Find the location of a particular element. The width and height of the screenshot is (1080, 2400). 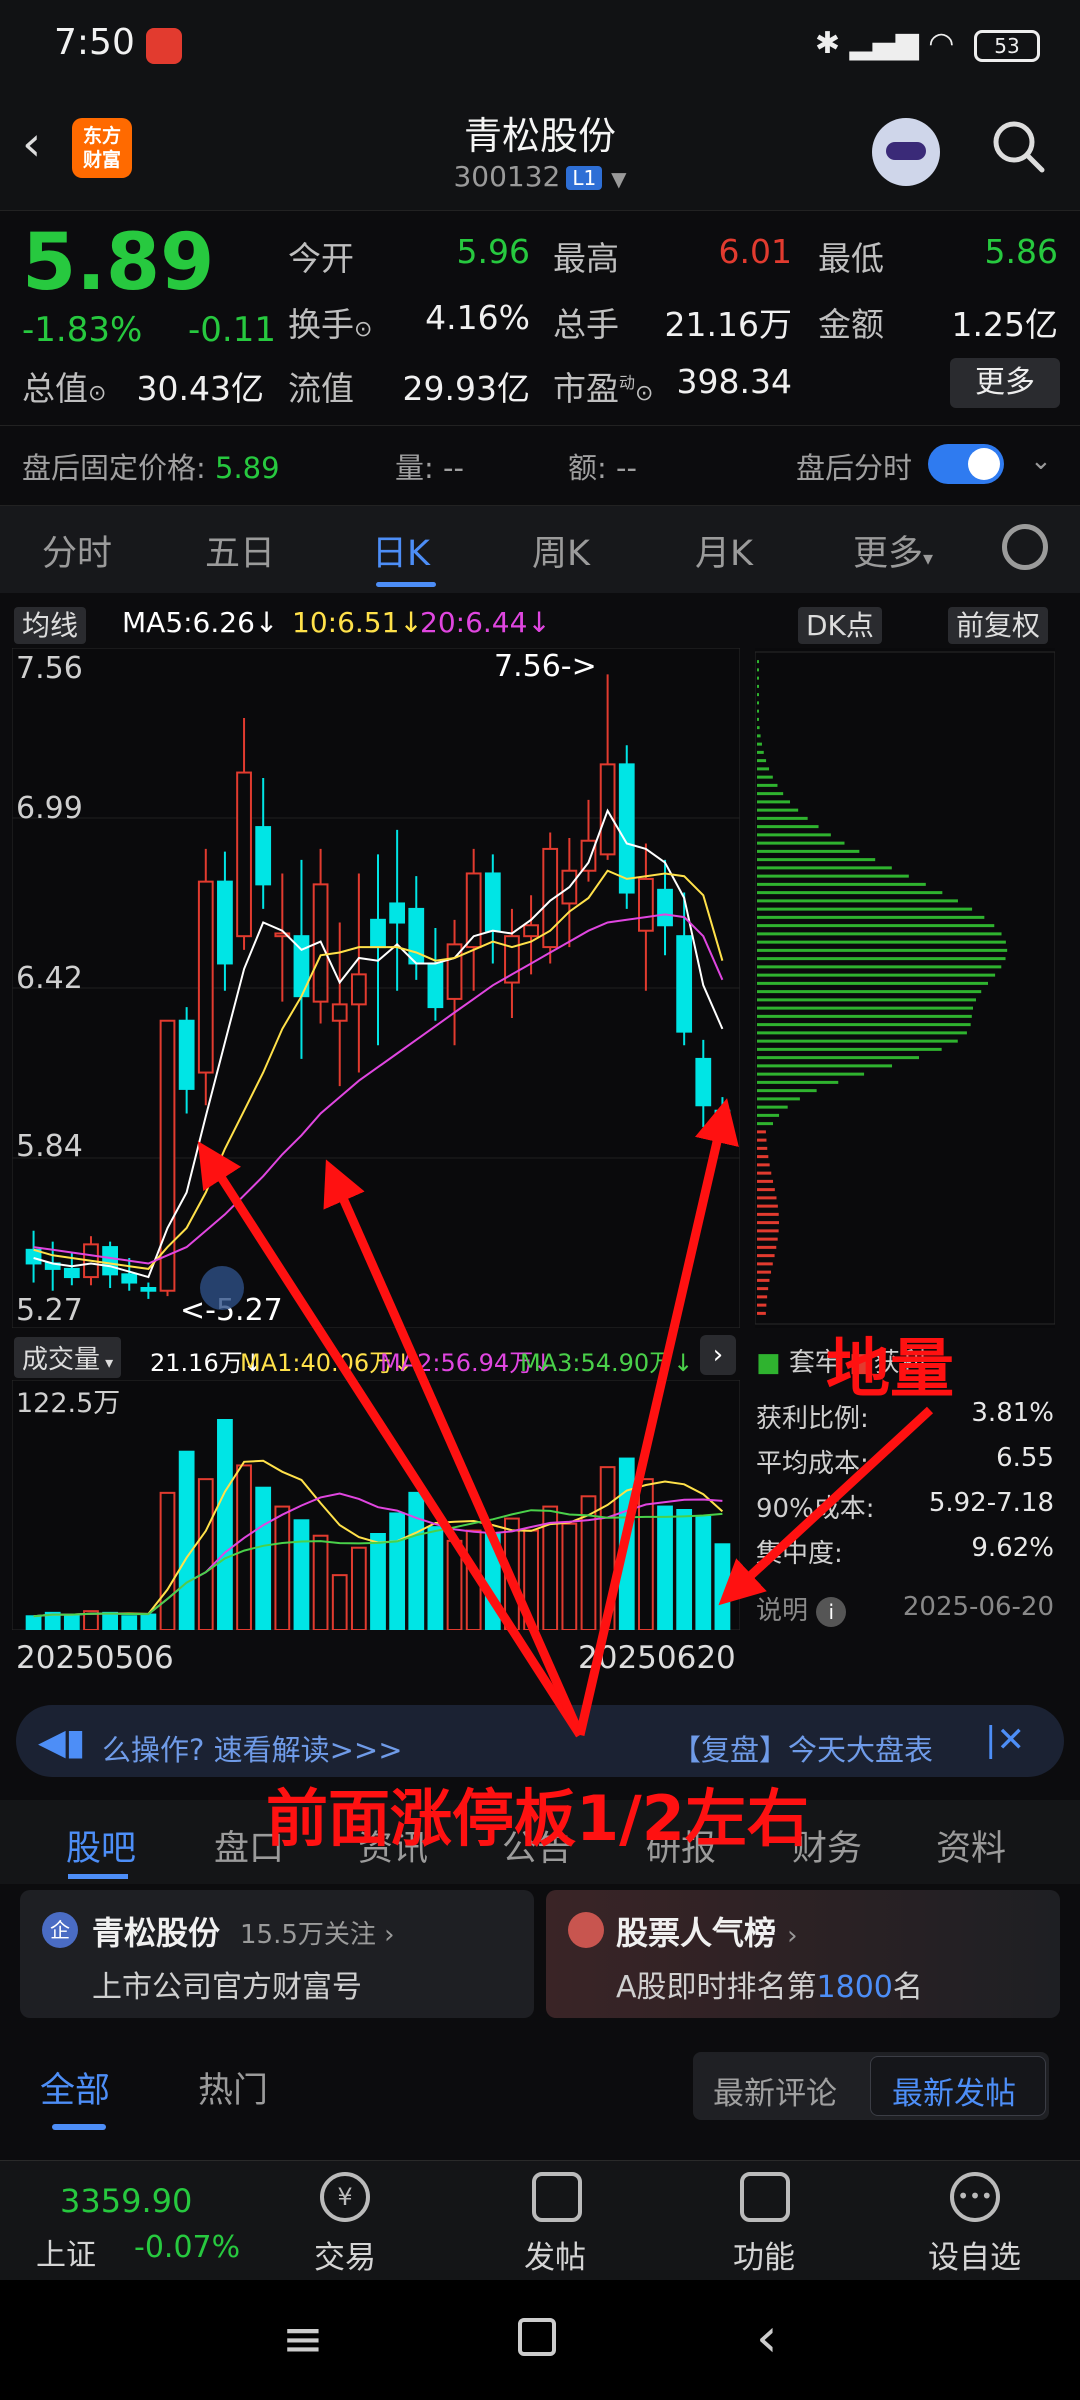

menu-icon: ≡ is located at coordinates (303, 2339).